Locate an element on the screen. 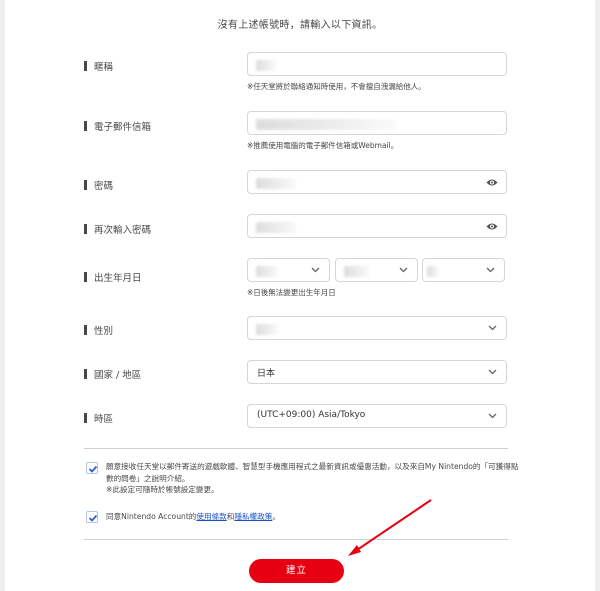 This screenshot has height=591, width=600. email-hint: ※推薦使用電腦的電子郵件信箱或Webmail。 is located at coordinates (323, 145).